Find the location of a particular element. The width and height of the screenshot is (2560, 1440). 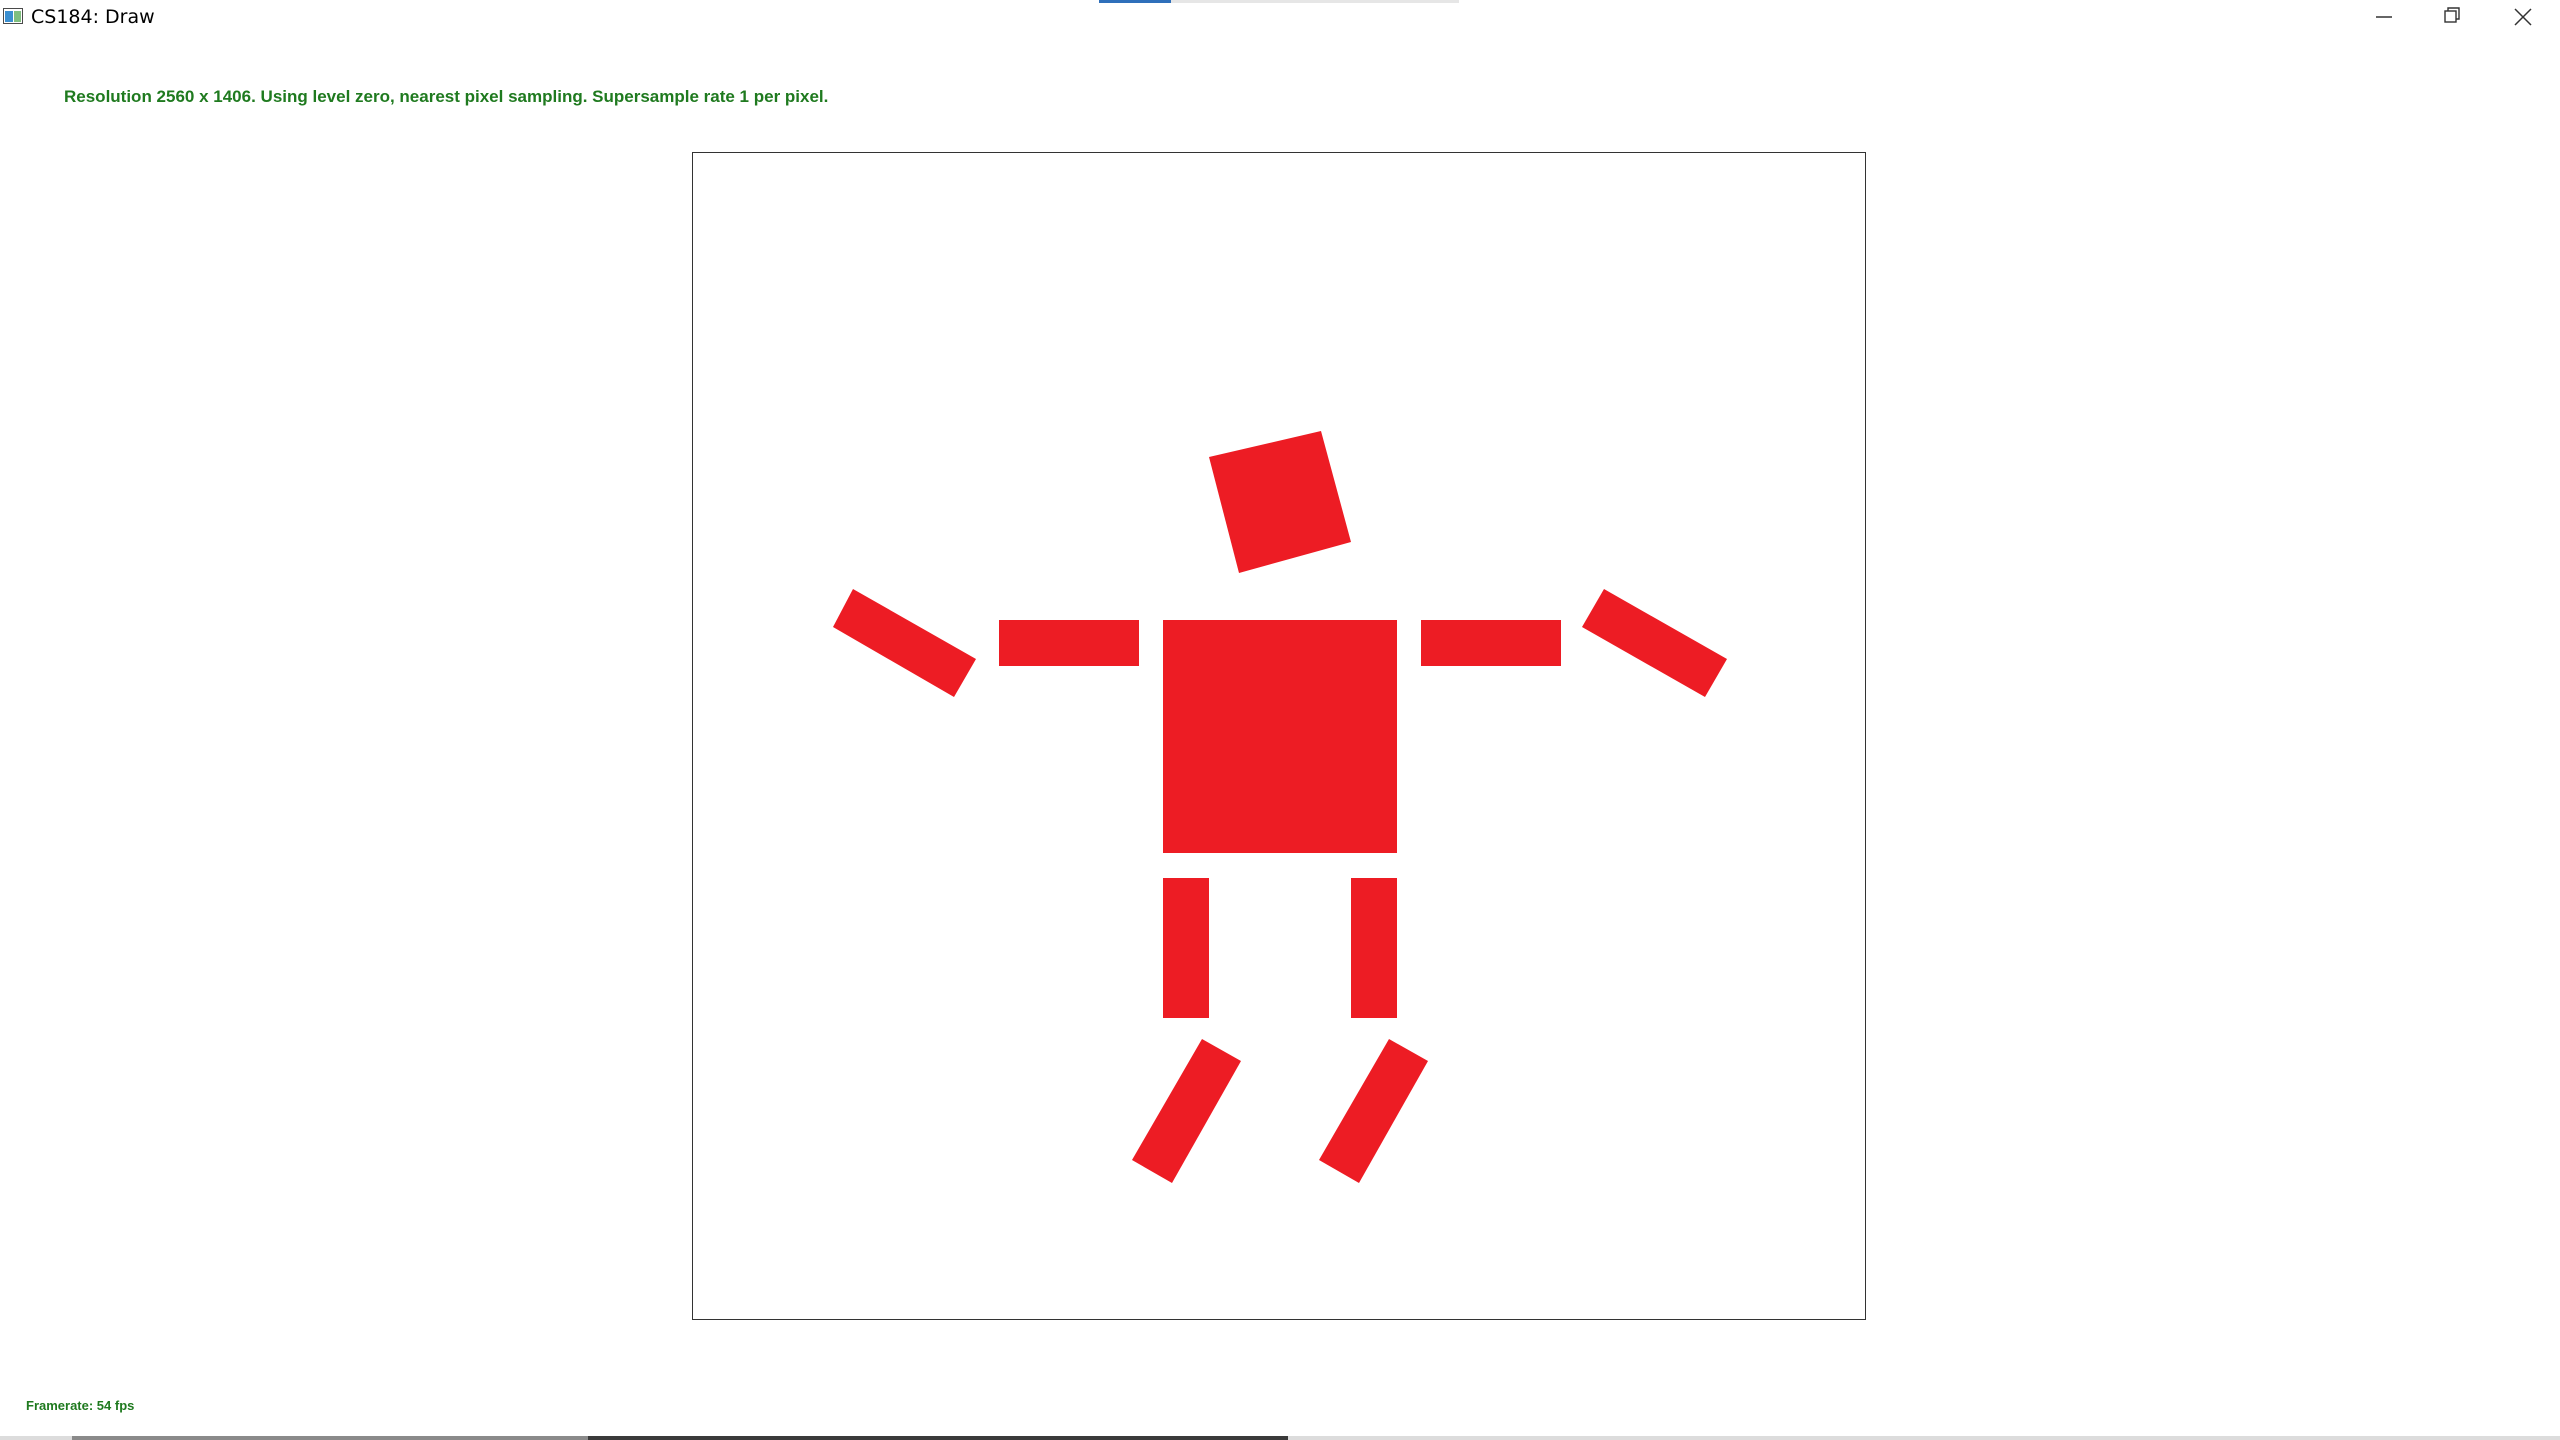

figure-left-thigh is located at coordinates (1186, 948).